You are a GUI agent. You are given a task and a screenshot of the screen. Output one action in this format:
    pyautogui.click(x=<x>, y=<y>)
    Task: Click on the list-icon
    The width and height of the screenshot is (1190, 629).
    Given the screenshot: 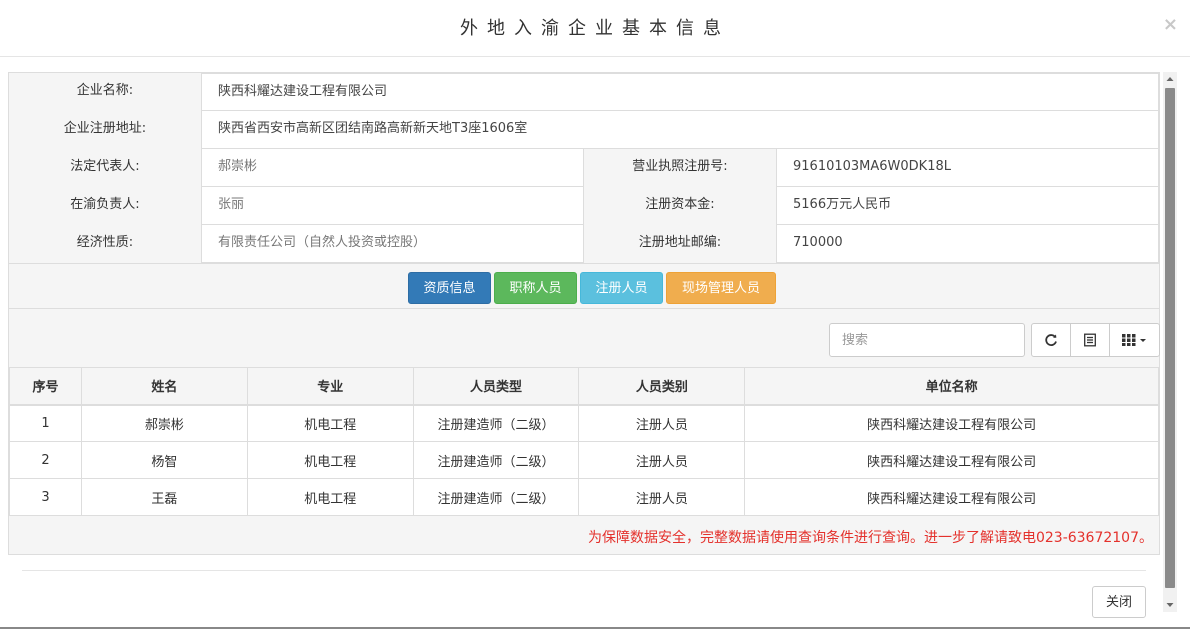 What is the action you would take?
    pyautogui.click(x=1090, y=340)
    